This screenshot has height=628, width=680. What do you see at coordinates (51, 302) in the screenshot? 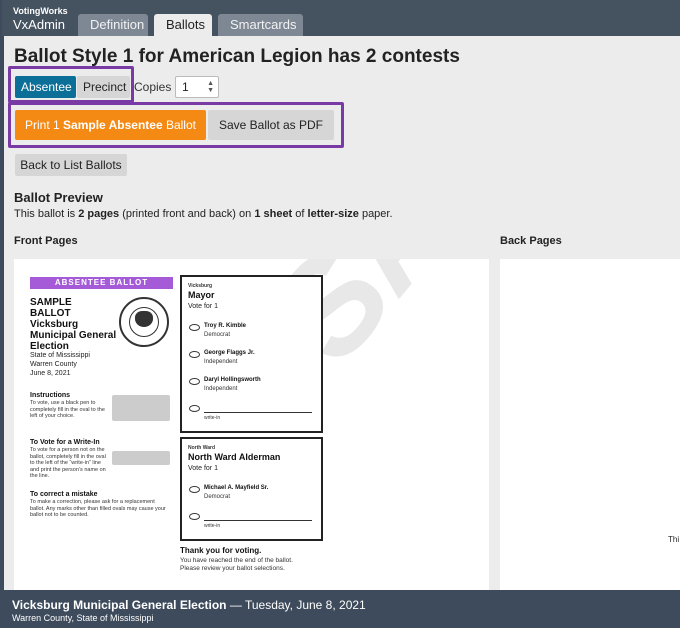
I see `ballot-head-line: SAMPLE` at bounding box center [51, 302].